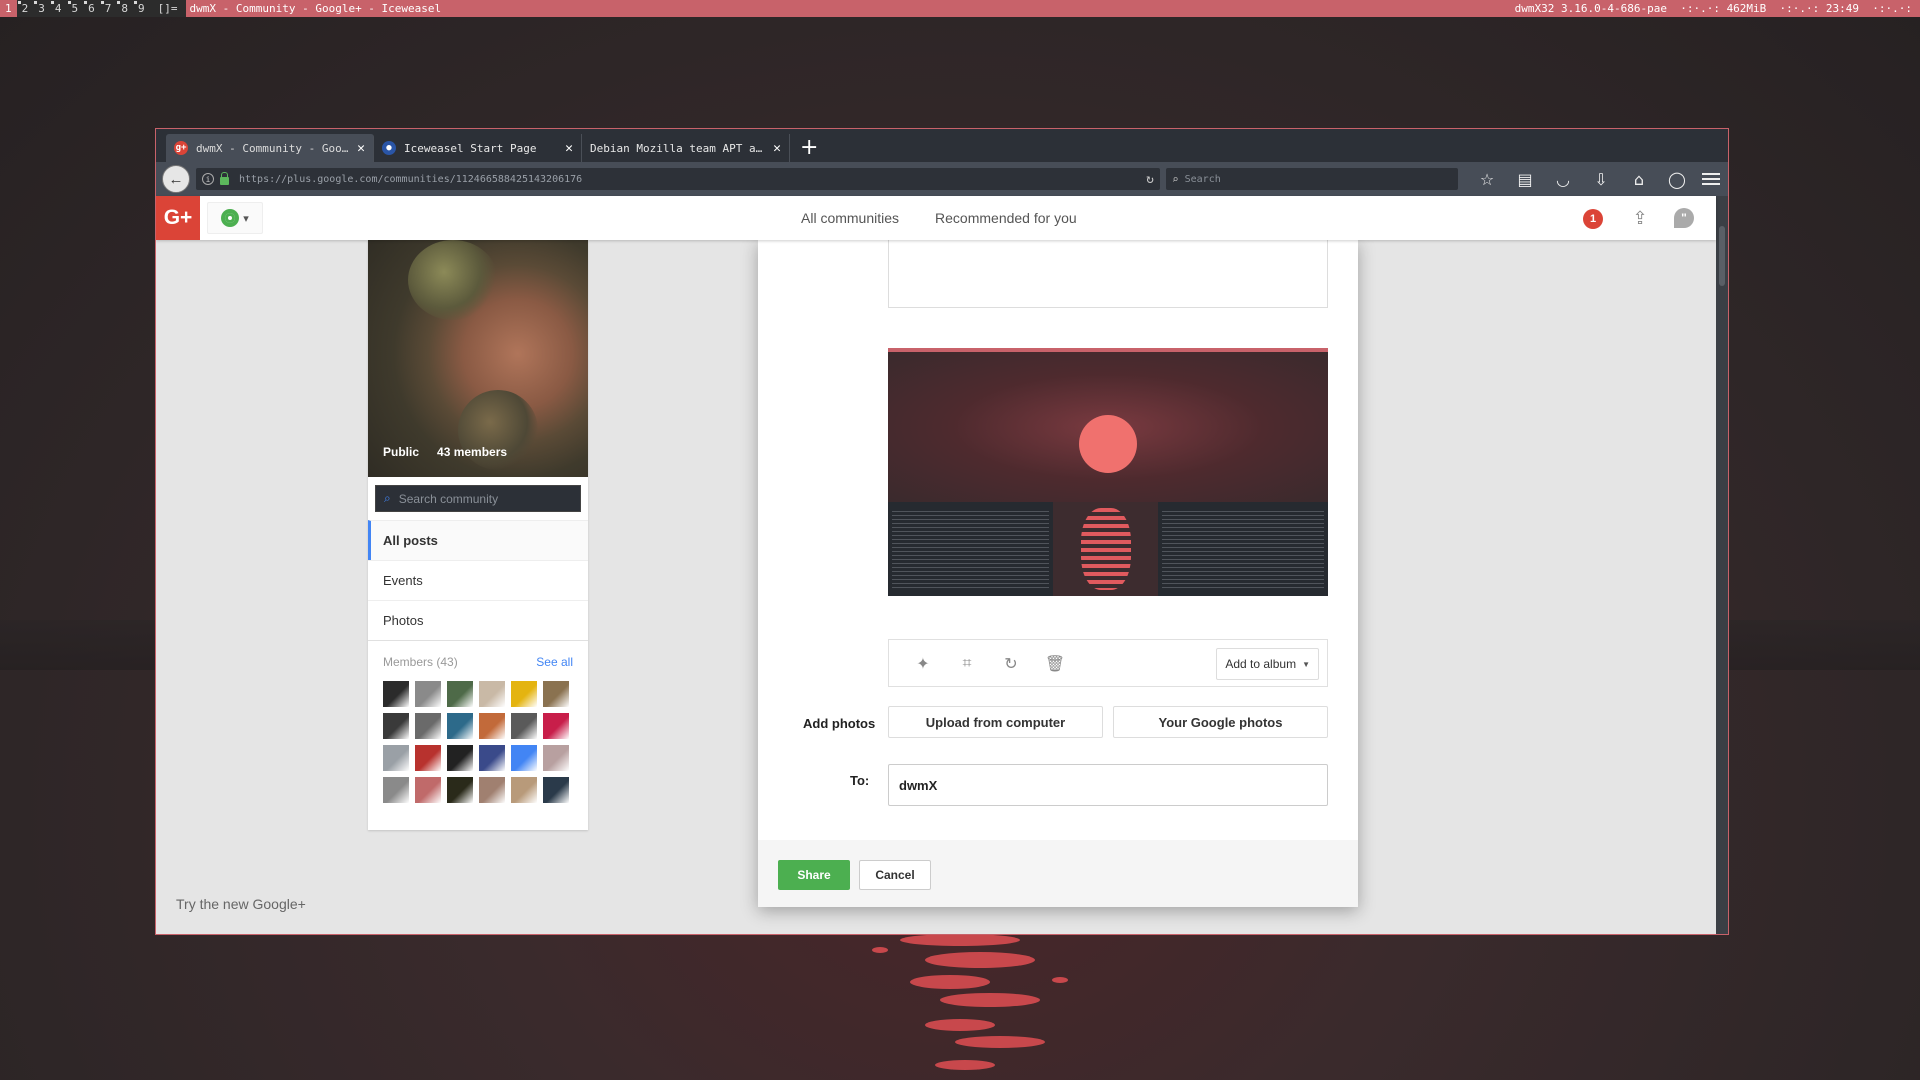  What do you see at coordinates (995, 722) in the screenshot?
I see `upload-from-computer-button: Upload from computer` at bounding box center [995, 722].